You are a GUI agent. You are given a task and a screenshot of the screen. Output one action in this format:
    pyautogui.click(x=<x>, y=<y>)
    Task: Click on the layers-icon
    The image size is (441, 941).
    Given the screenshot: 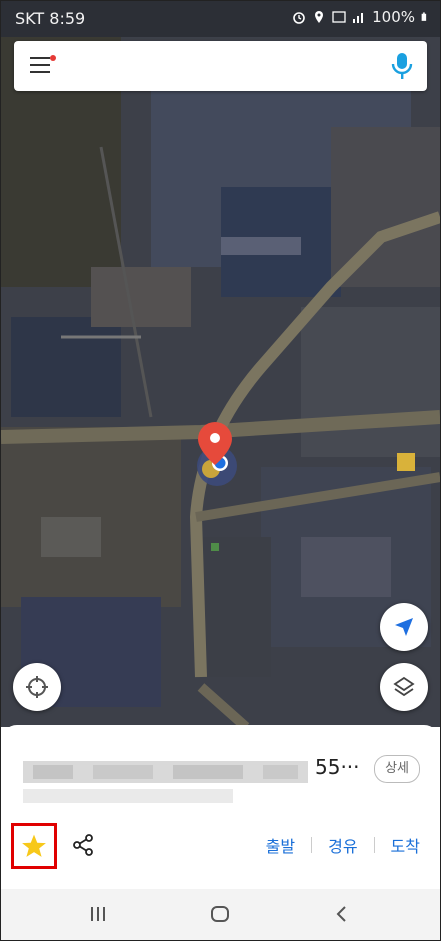 What is the action you would take?
    pyautogui.click(x=404, y=686)
    